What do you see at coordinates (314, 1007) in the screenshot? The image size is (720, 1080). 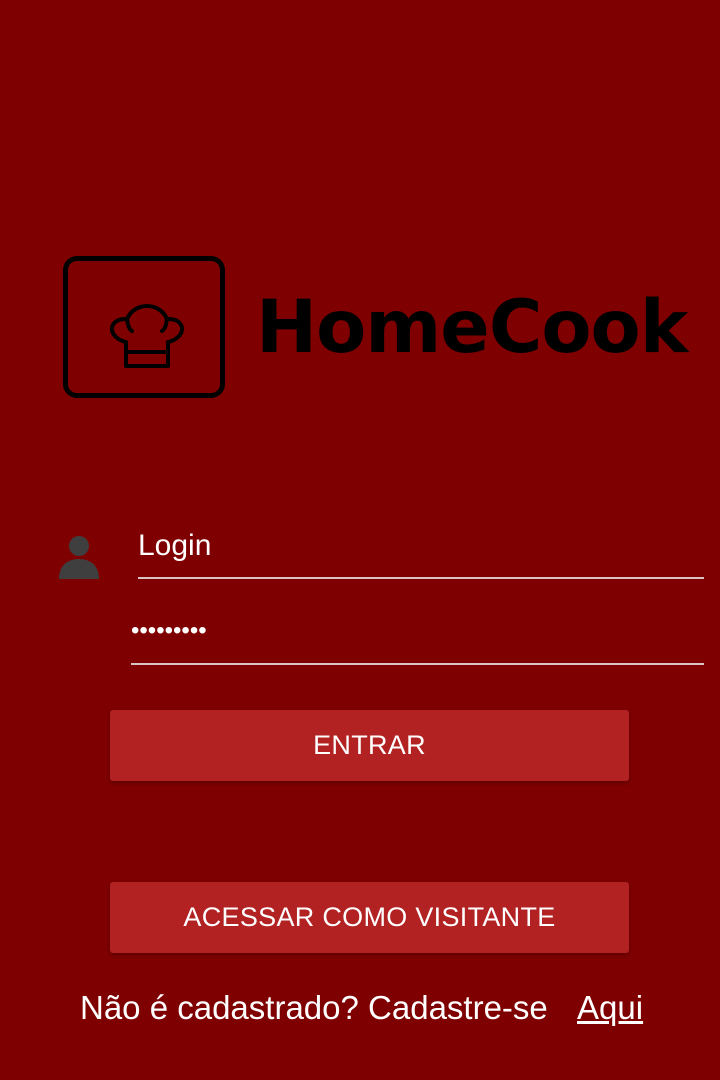 I see `signup-prompt: Não é cadastrado? Cadastre-se` at bounding box center [314, 1007].